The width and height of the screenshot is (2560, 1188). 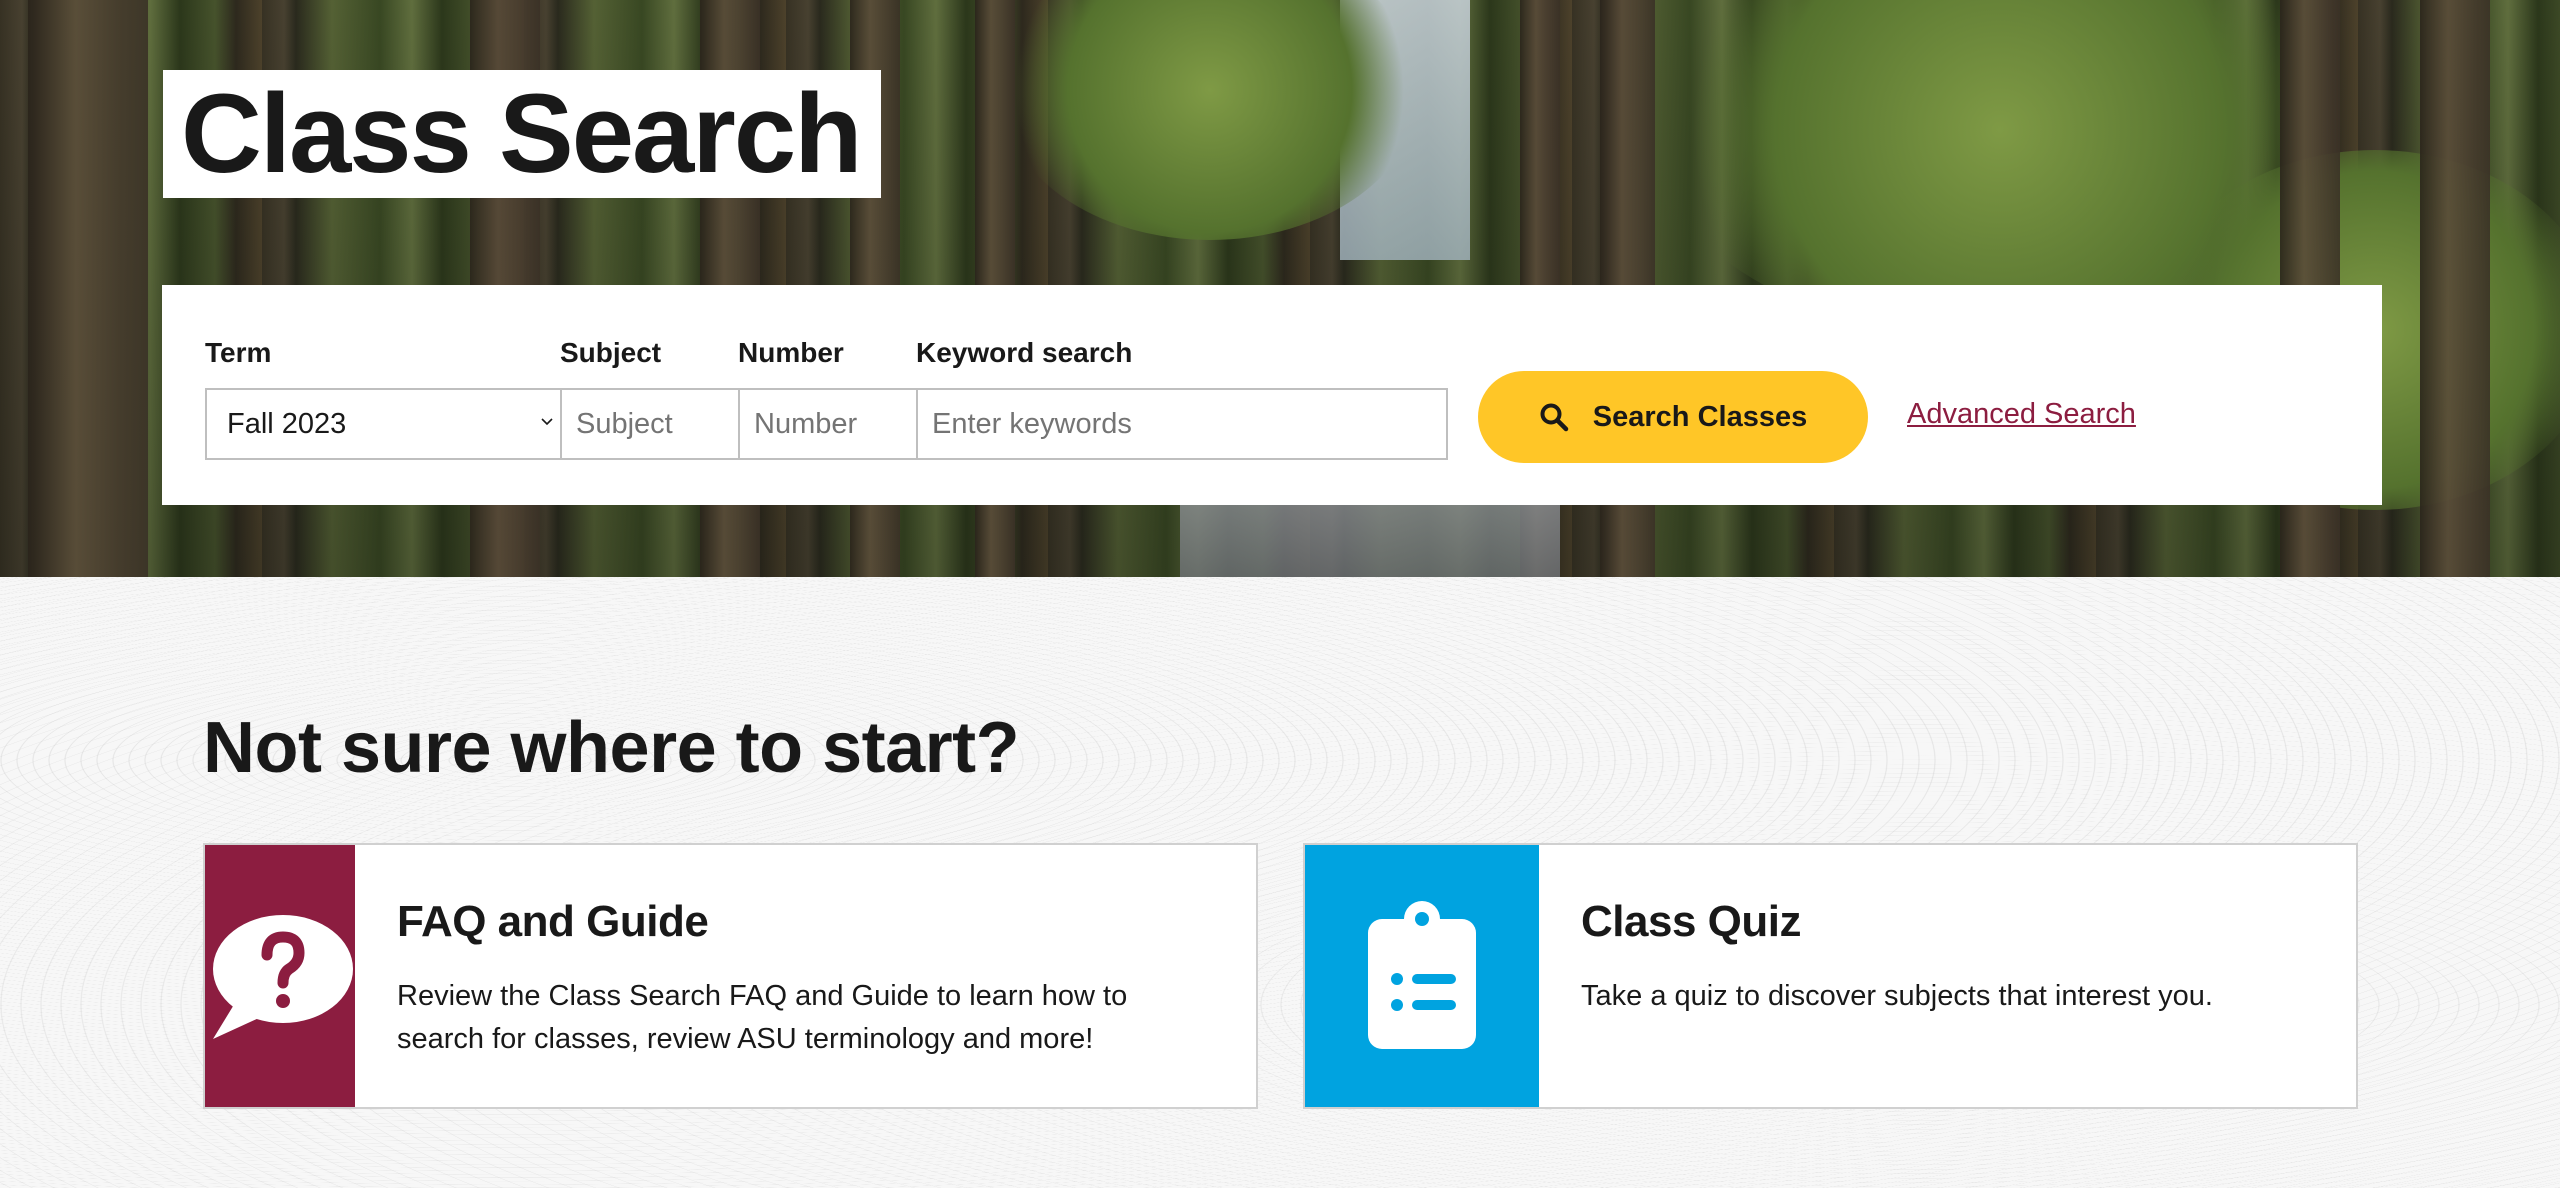 What do you see at coordinates (1554, 417) in the screenshot?
I see `search-icon` at bounding box center [1554, 417].